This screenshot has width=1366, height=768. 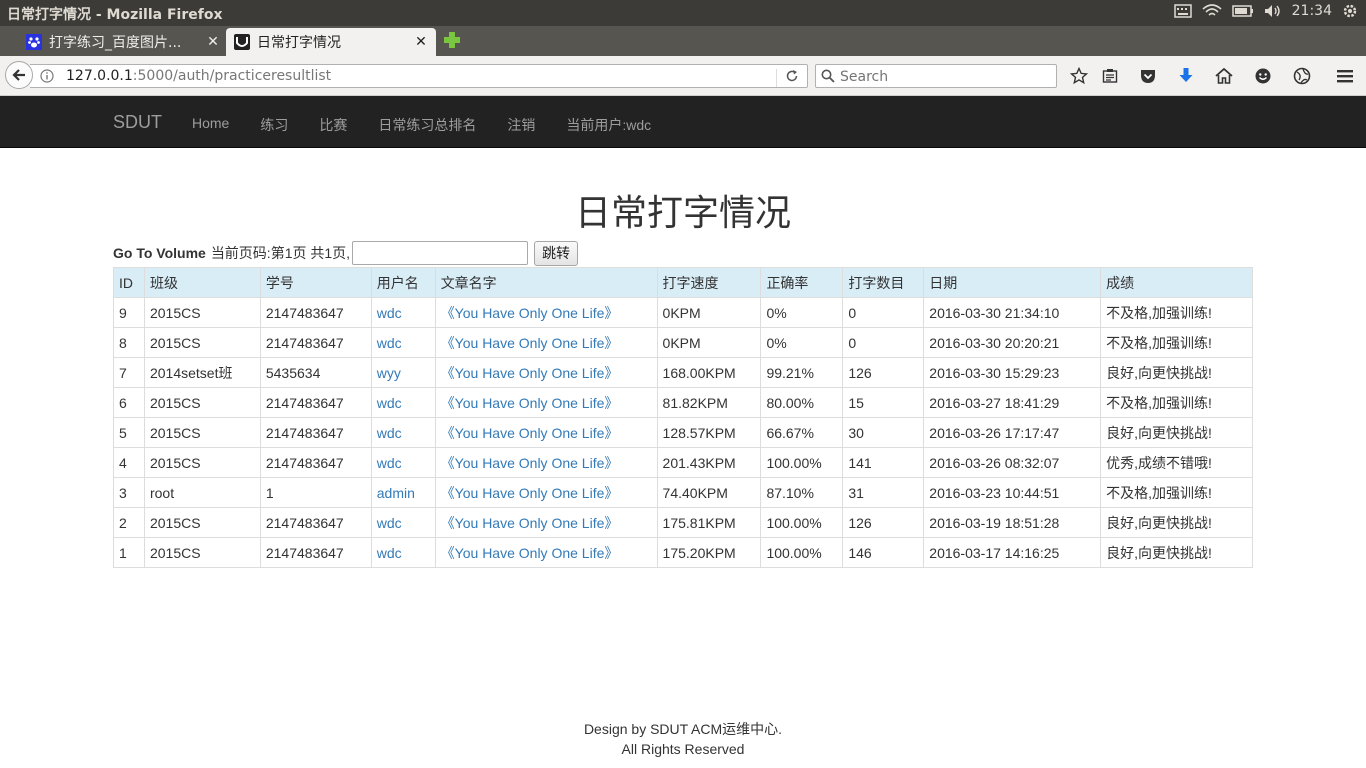 What do you see at coordinates (709, 552) in the screenshot?
I see `cell-speed: 175.20KPM` at bounding box center [709, 552].